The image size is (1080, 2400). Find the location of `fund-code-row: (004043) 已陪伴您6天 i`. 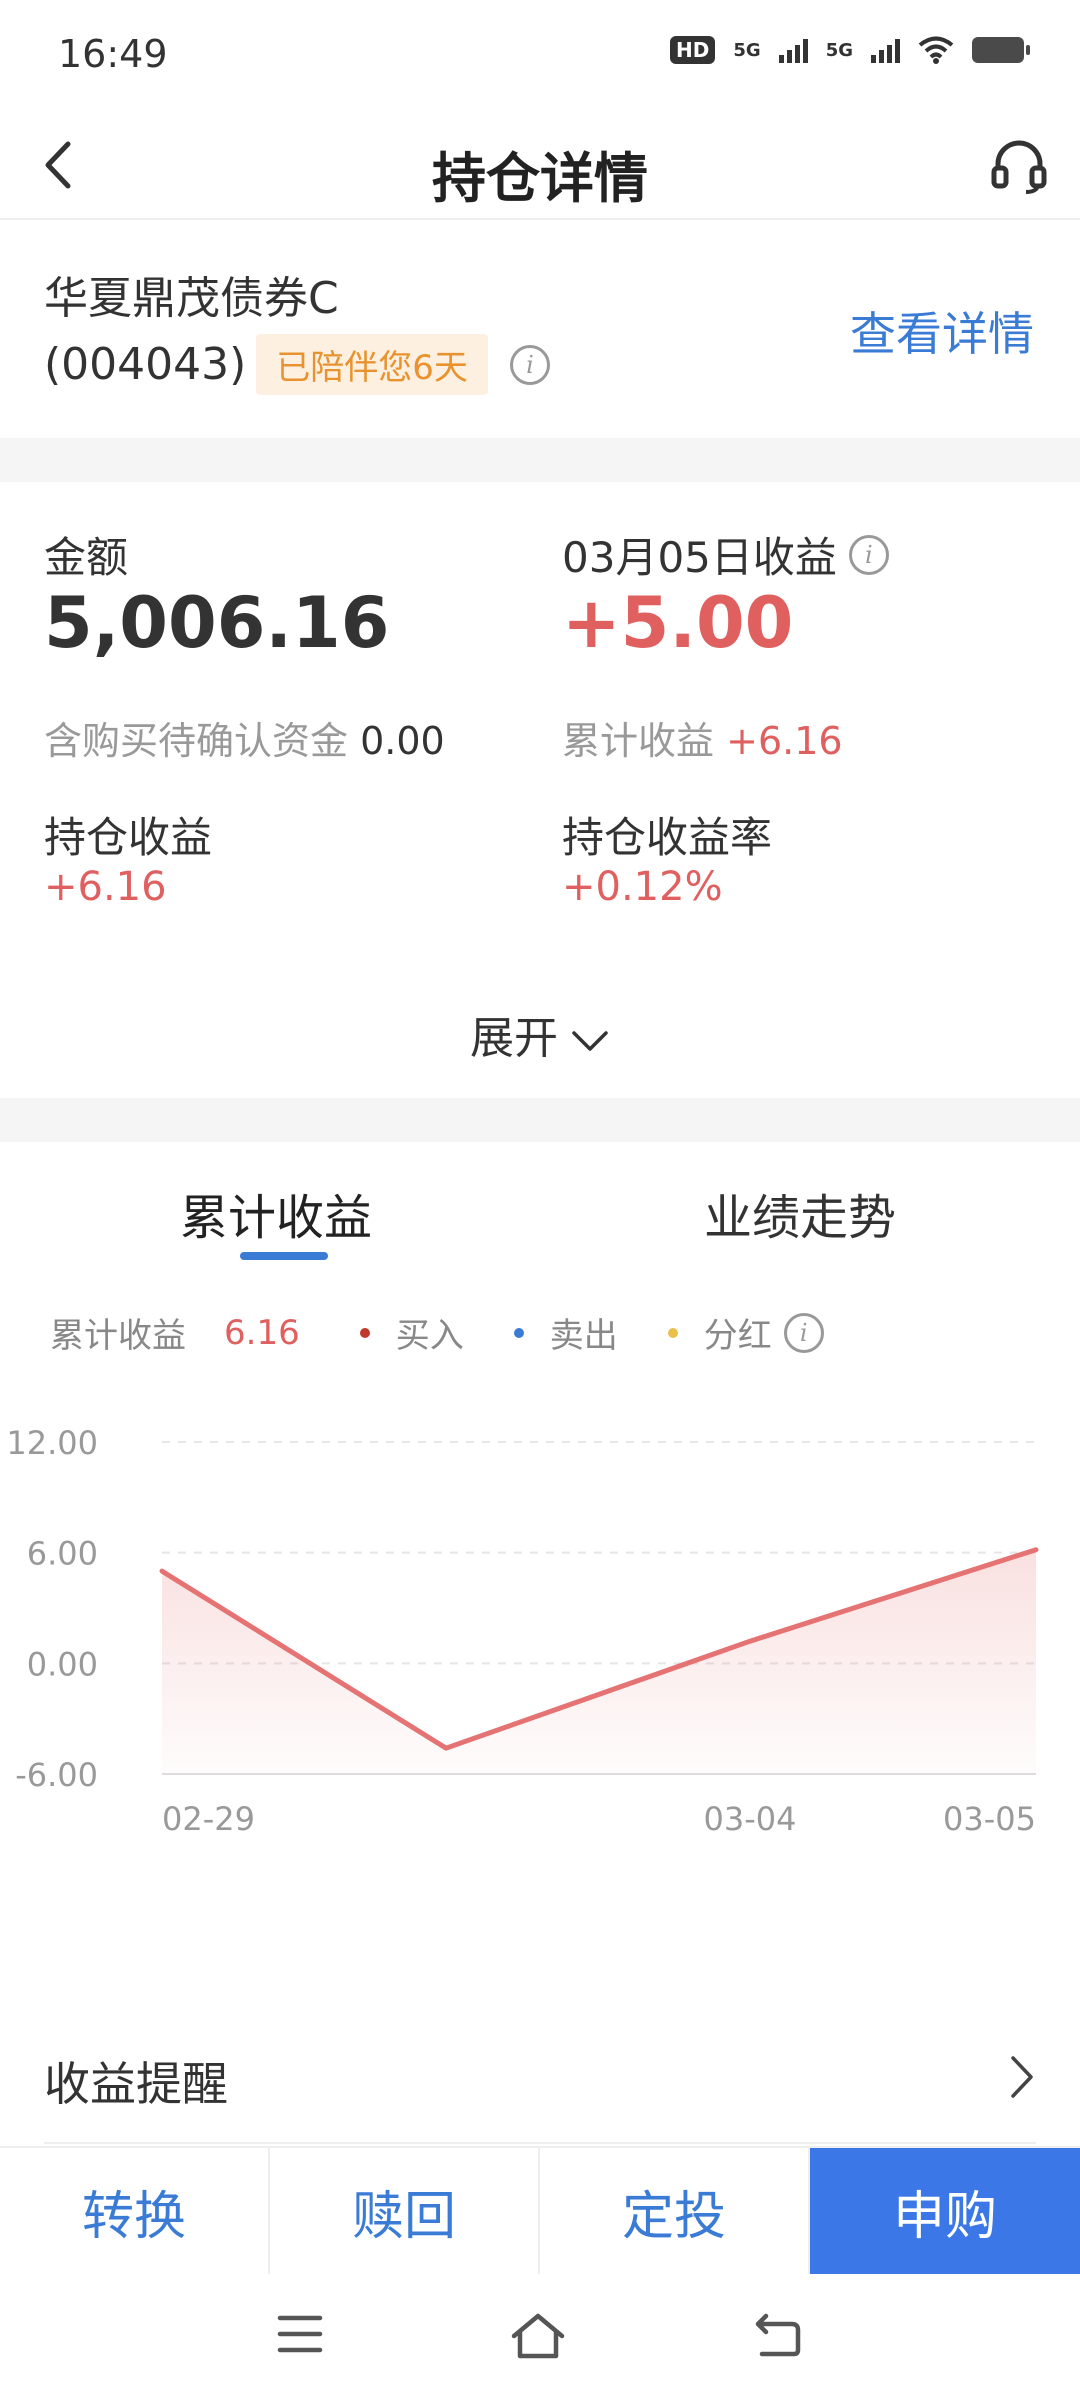

fund-code-row: (004043) 已陪伴您6天 i is located at coordinates (297, 364).